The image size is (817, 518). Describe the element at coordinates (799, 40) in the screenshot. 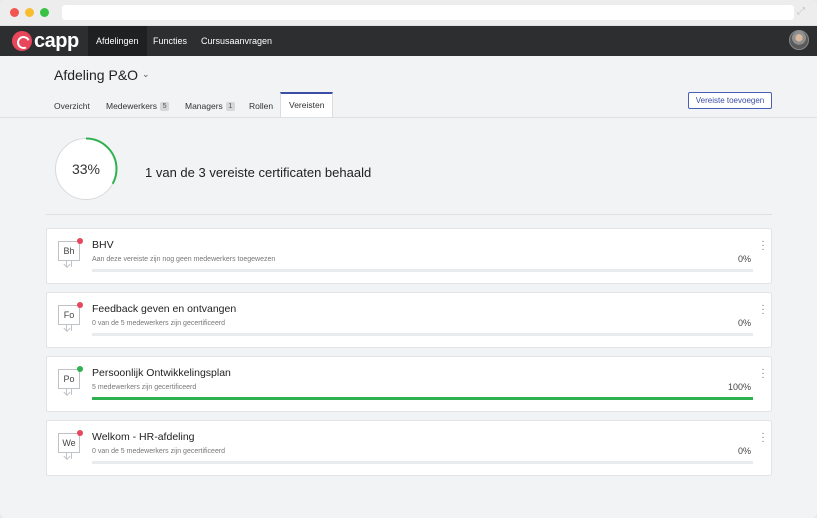

I see `user-avatar` at that location.